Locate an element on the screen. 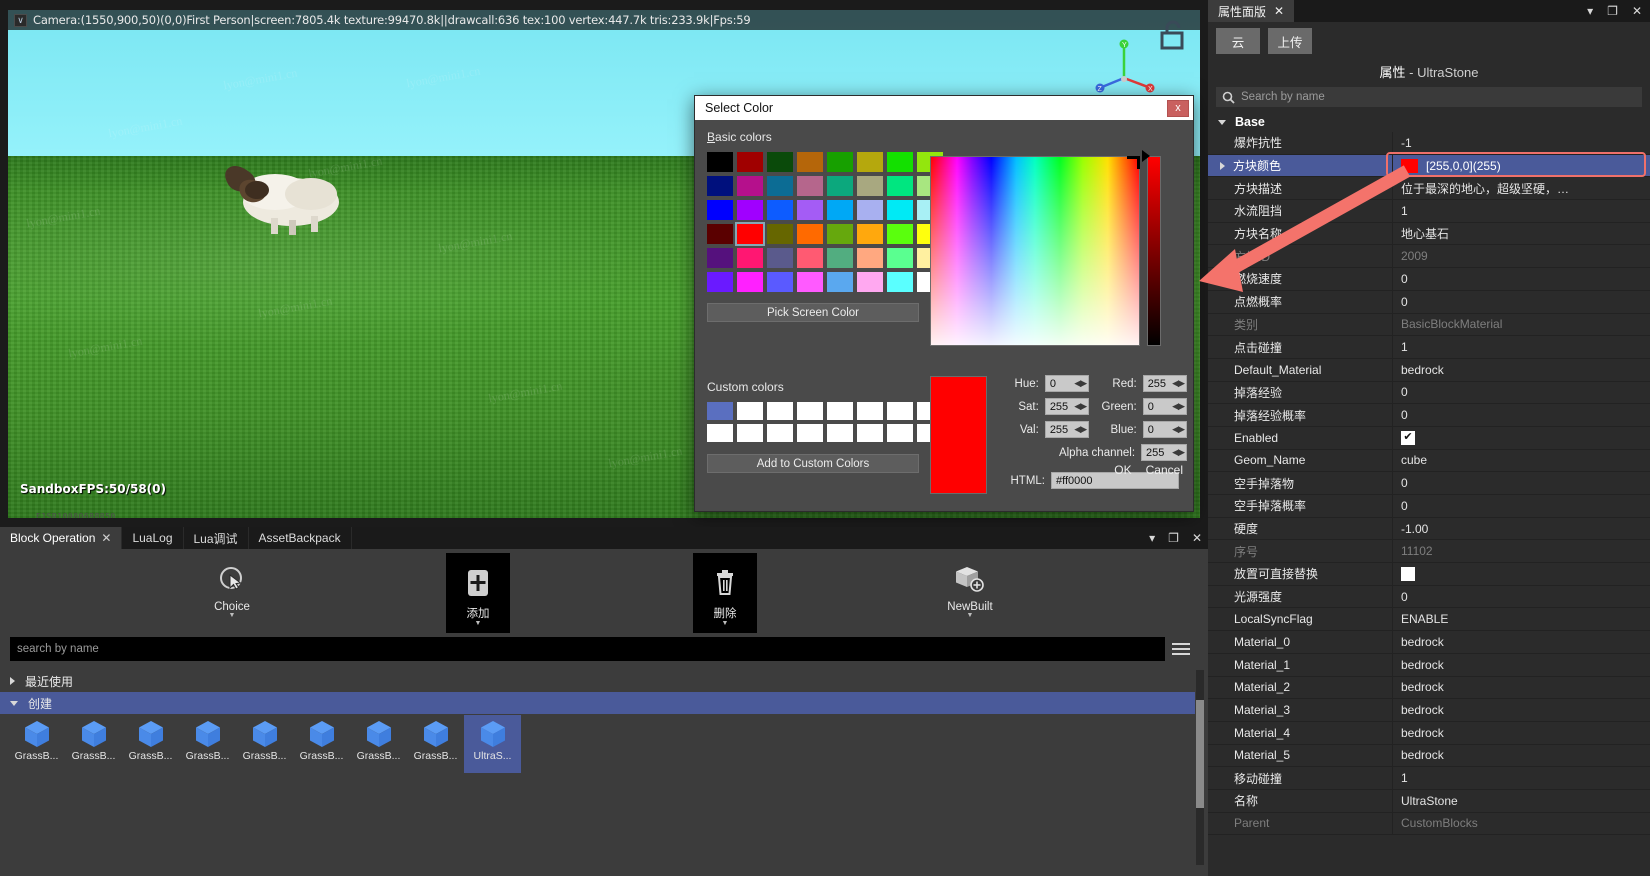 The width and height of the screenshot is (1650, 876). property-row: 光源强度 0 is located at coordinates (1429, 597).